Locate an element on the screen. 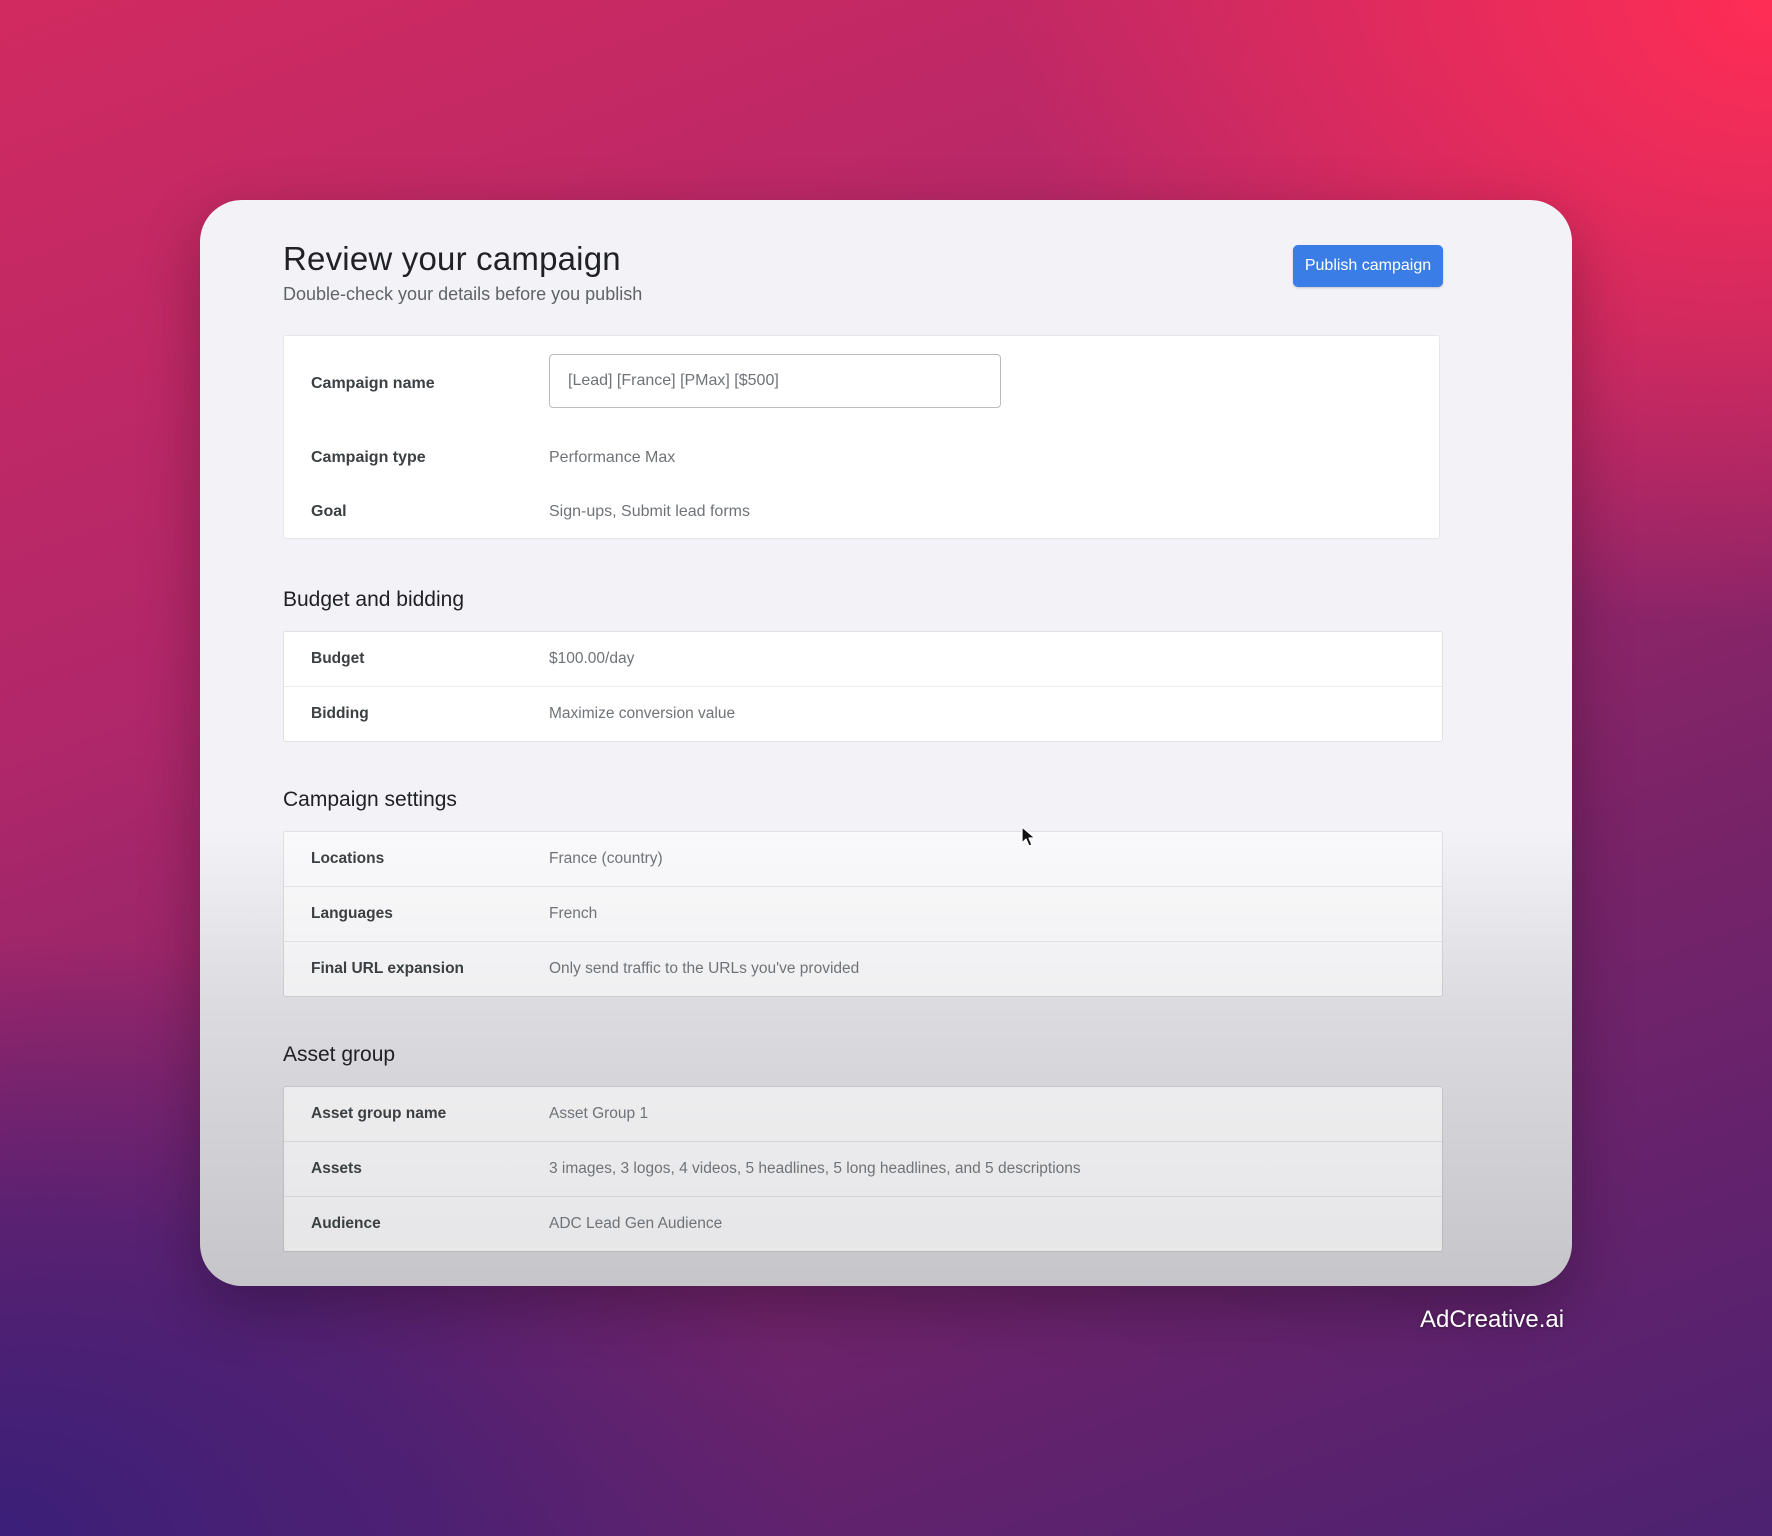 This screenshot has width=1772, height=1536. row-value: Maximize conversion value is located at coordinates (642, 713).